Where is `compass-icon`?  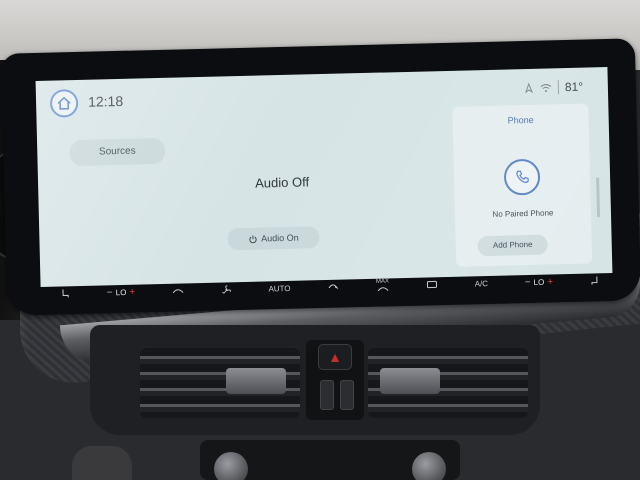 compass-icon is located at coordinates (529, 88).